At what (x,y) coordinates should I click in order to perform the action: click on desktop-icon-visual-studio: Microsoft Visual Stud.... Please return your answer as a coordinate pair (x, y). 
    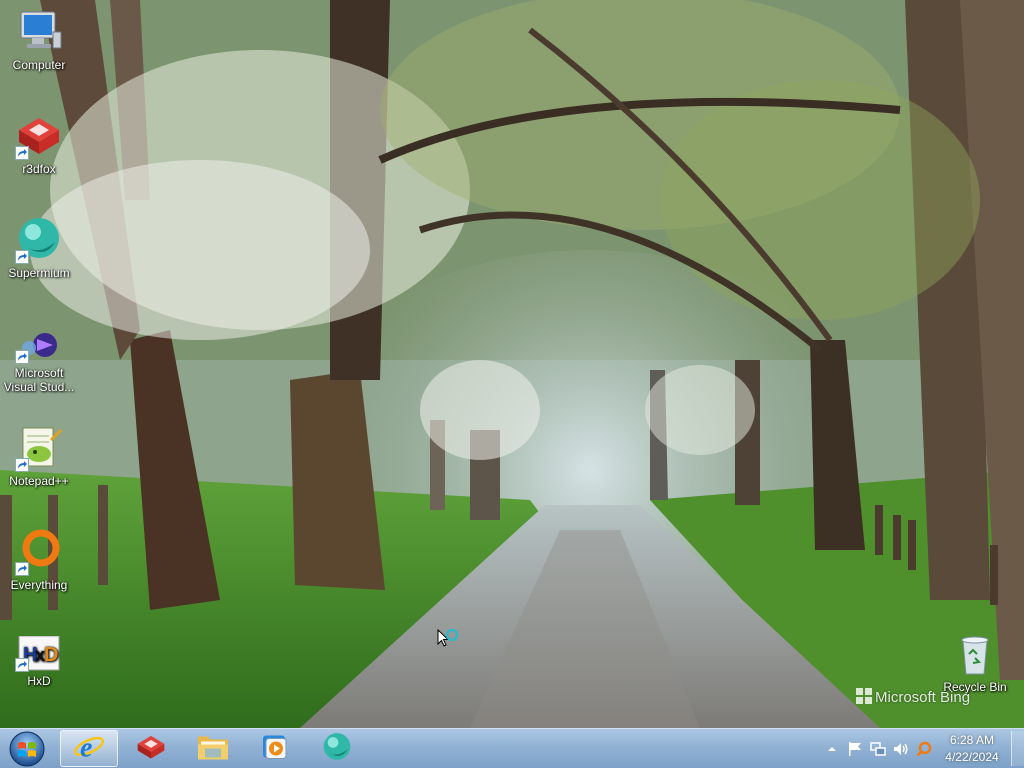
    Looking at the image, I should click on (39, 362).